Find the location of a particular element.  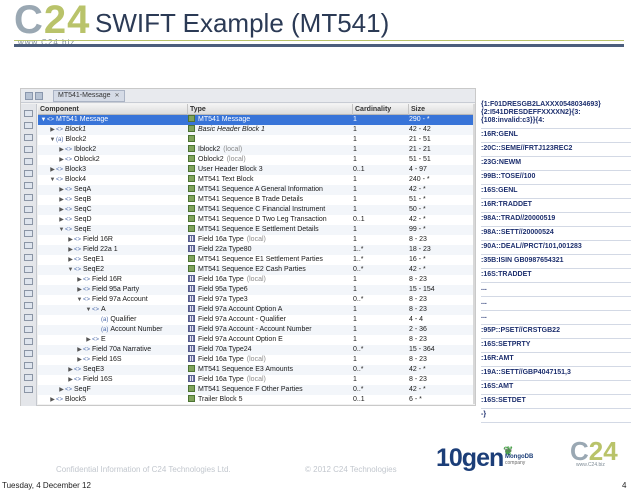

table-row: ▼<> Block4 MT541 Text Block 1 240 - * is located at coordinates (256, 180).